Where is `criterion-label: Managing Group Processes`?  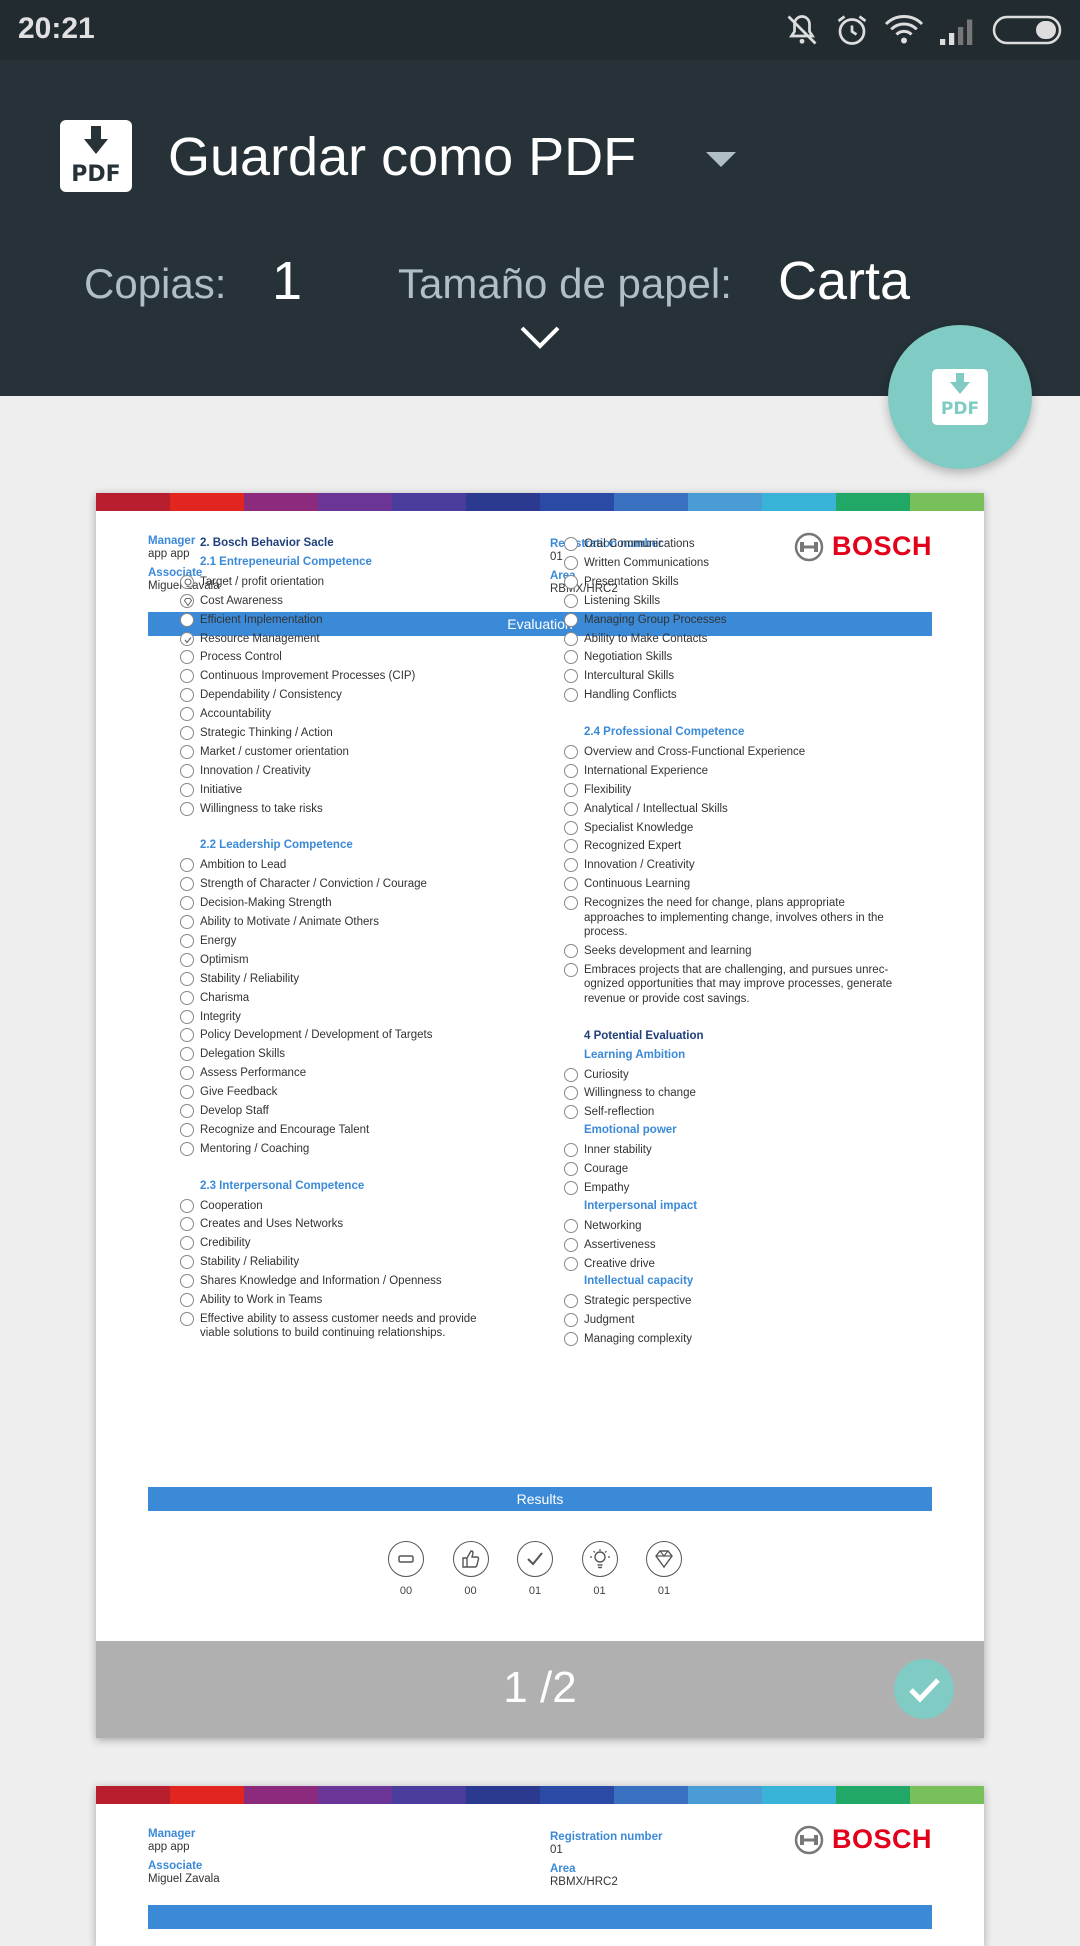 criterion-label: Managing Group Processes is located at coordinates (655, 619).